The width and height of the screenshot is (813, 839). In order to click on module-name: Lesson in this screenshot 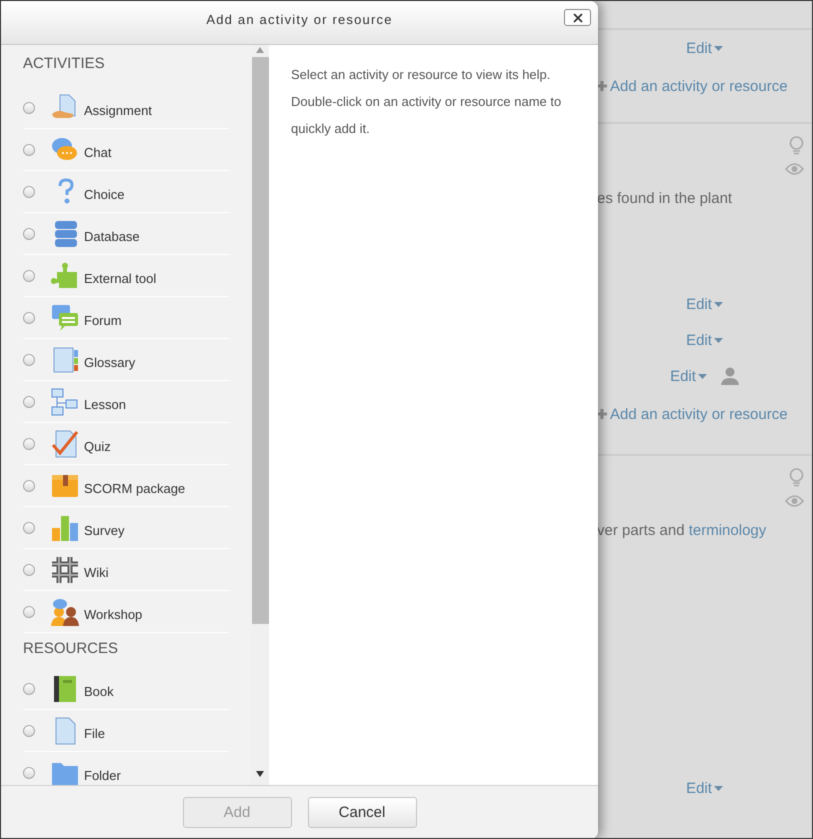, I will do `click(105, 404)`.